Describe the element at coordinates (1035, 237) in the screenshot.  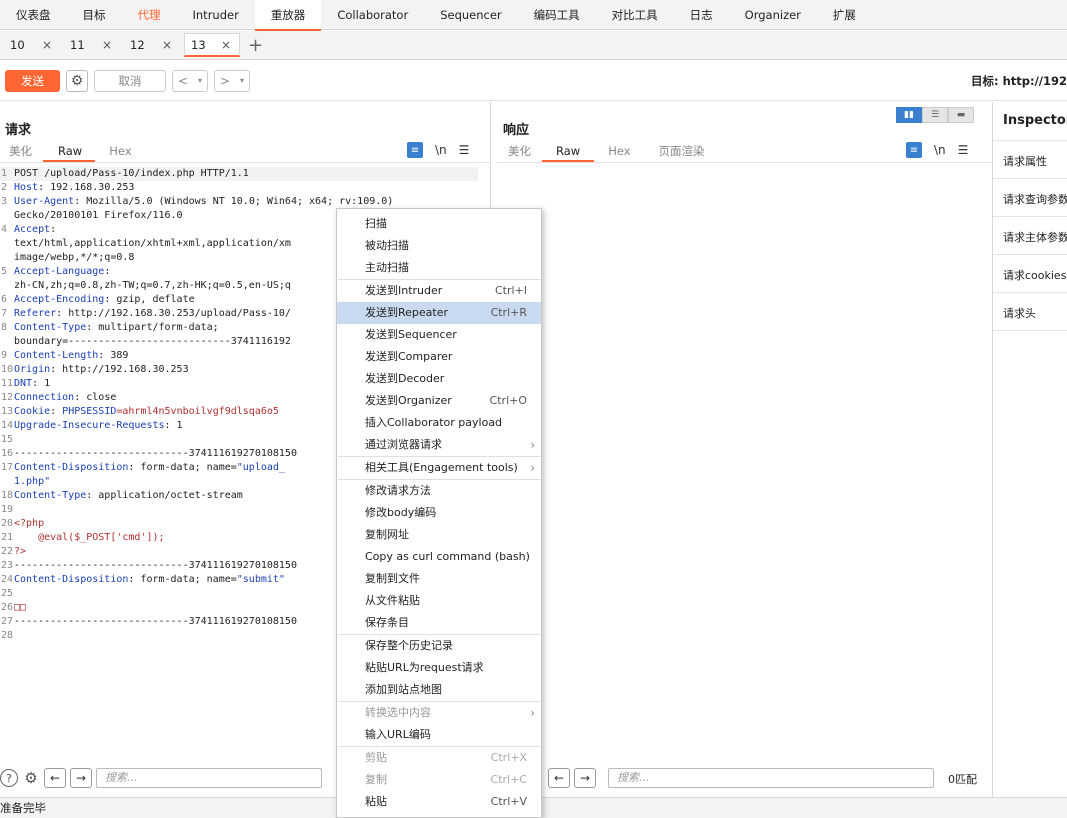
I see `inspector-body-params: 请求主体参数` at that location.